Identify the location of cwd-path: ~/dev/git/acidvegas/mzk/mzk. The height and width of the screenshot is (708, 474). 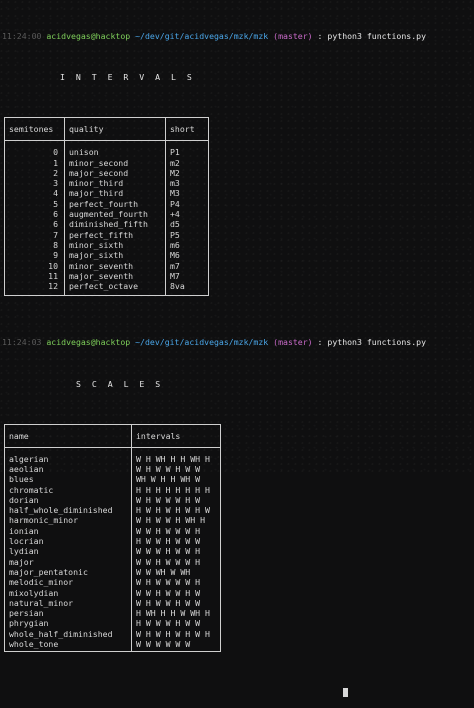
(202, 342).